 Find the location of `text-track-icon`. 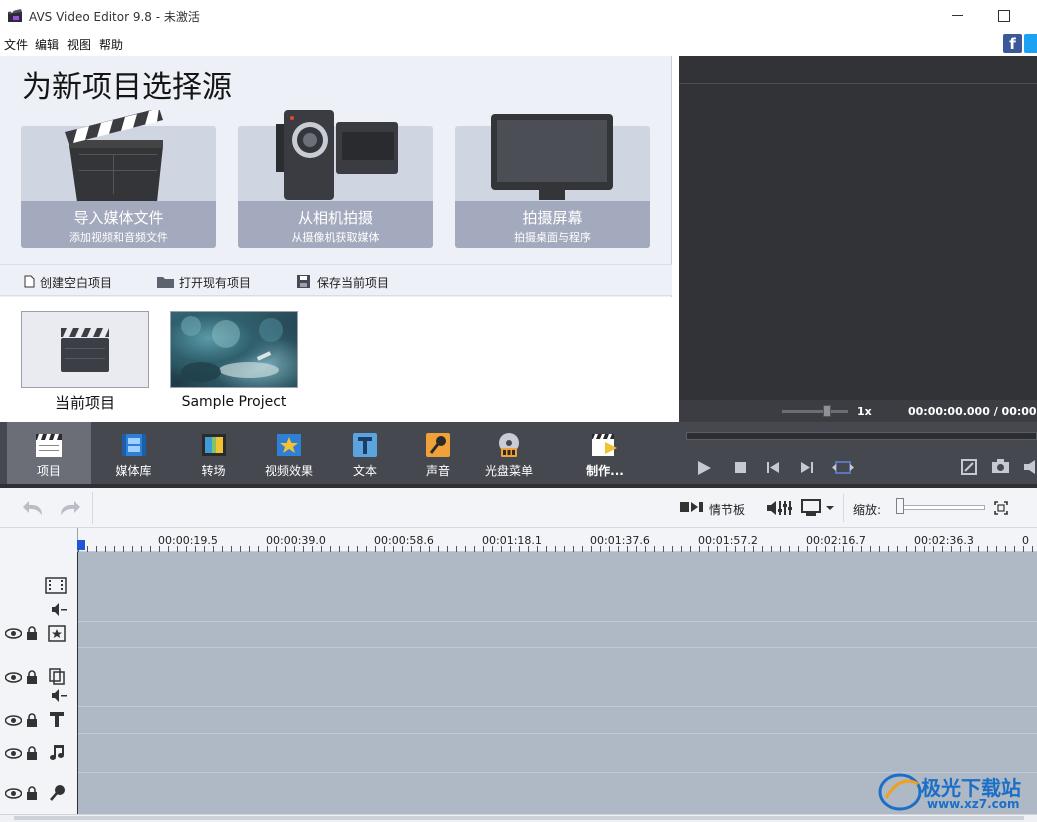

text-track-icon is located at coordinates (57, 719).